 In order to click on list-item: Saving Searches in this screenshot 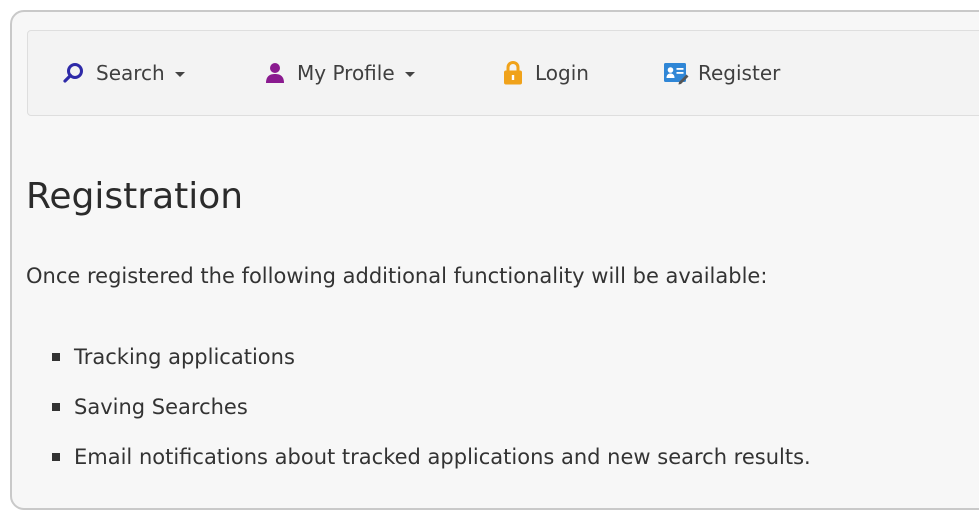, I will do `click(431, 407)`.